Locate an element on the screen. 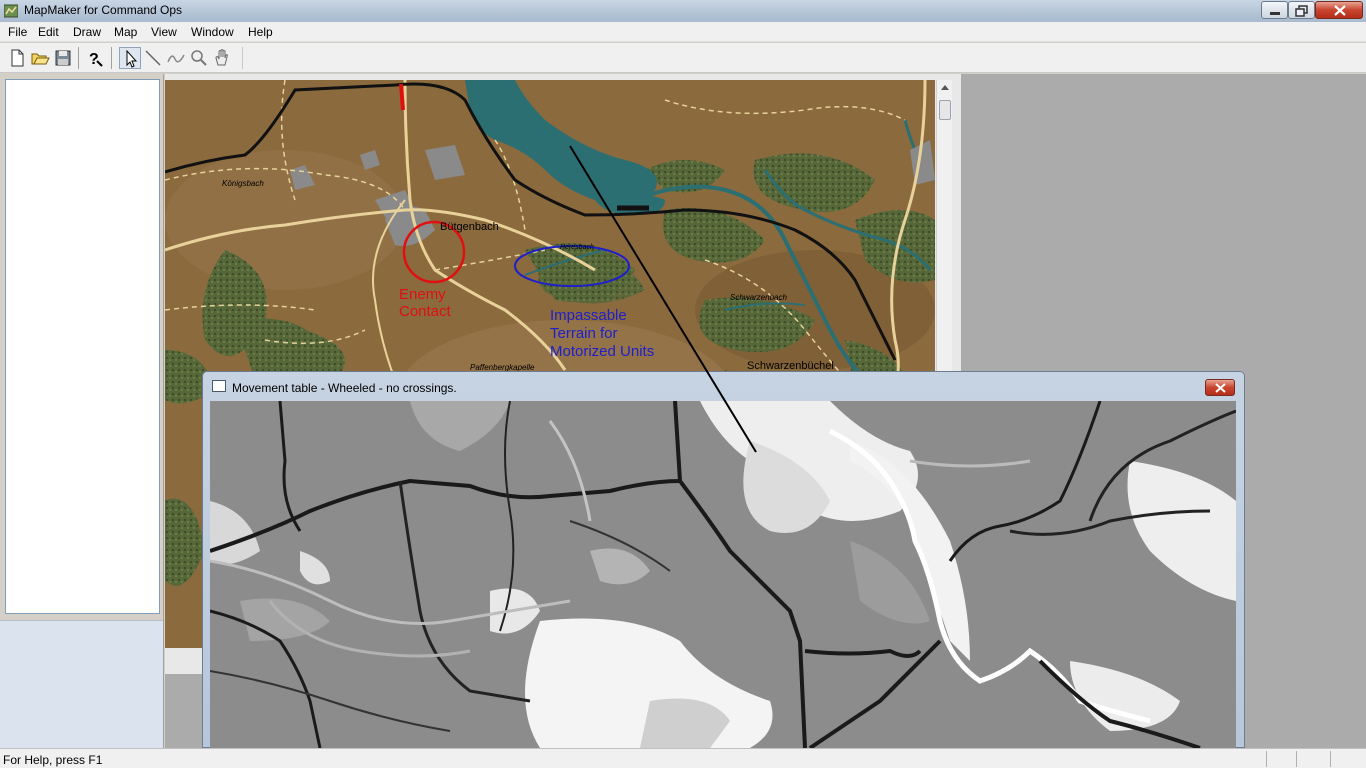 The height and width of the screenshot is (768, 1366). status-bar: For Help, press F1 is located at coordinates (683, 758).